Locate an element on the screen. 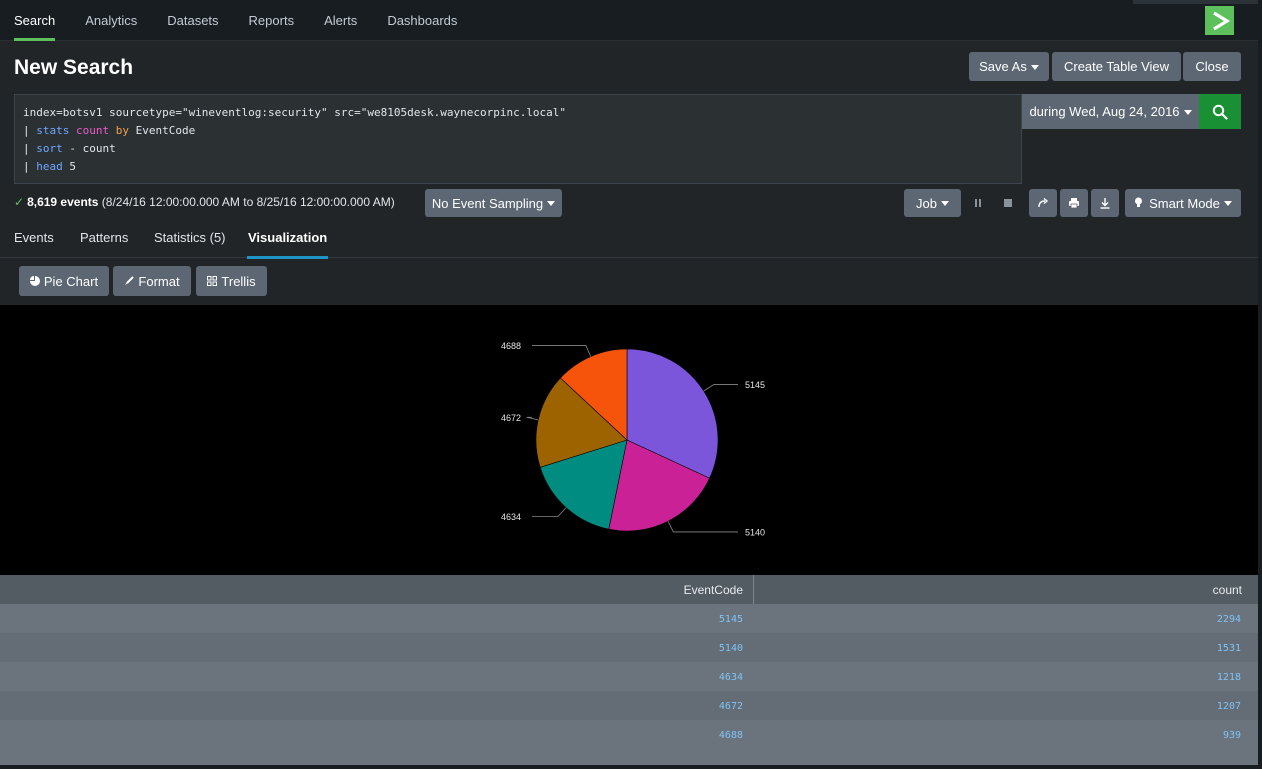  column-header-eventcode: EventCode is located at coordinates (713, 590).